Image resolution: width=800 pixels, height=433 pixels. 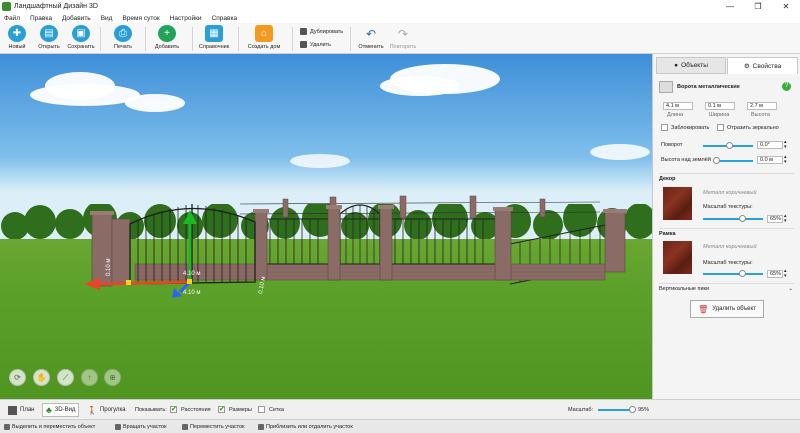 What do you see at coordinates (691, 65) in the screenshot?
I see `tab-objects: ● Объекты` at bounding box center [691, 65].